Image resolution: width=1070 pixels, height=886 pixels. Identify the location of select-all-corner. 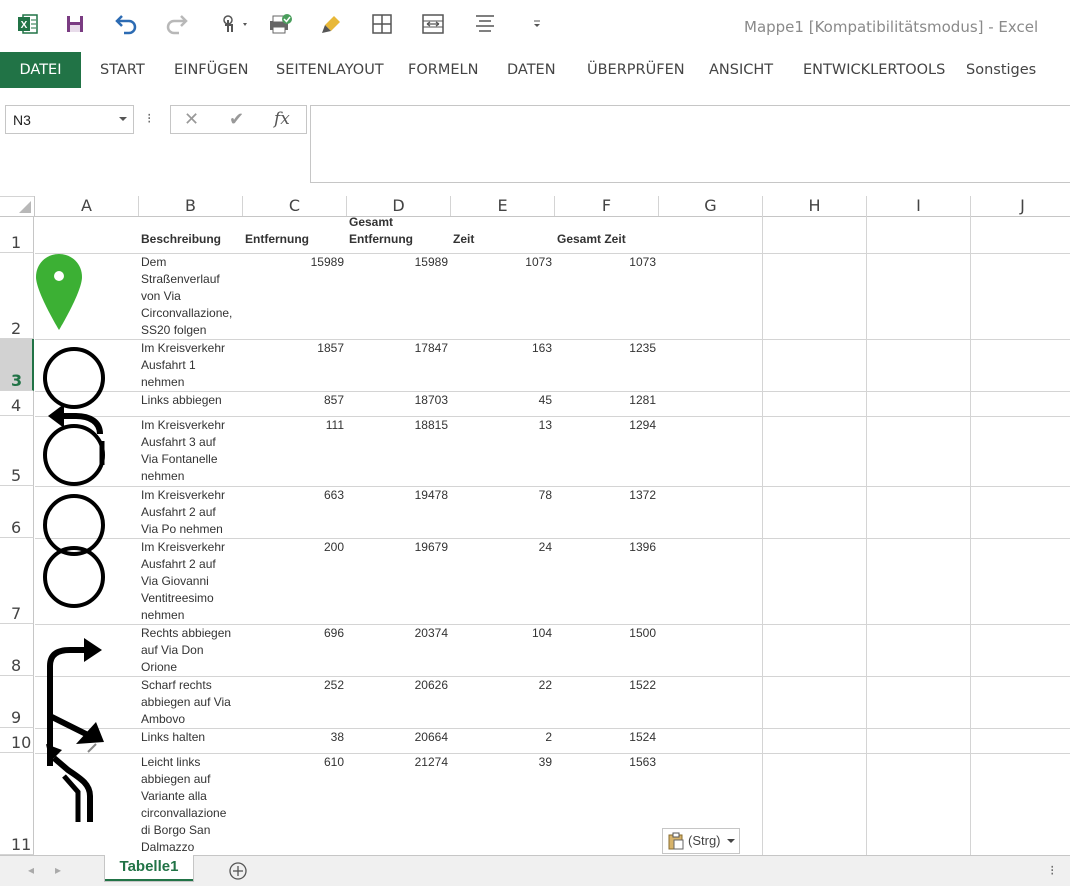
(17, 206).